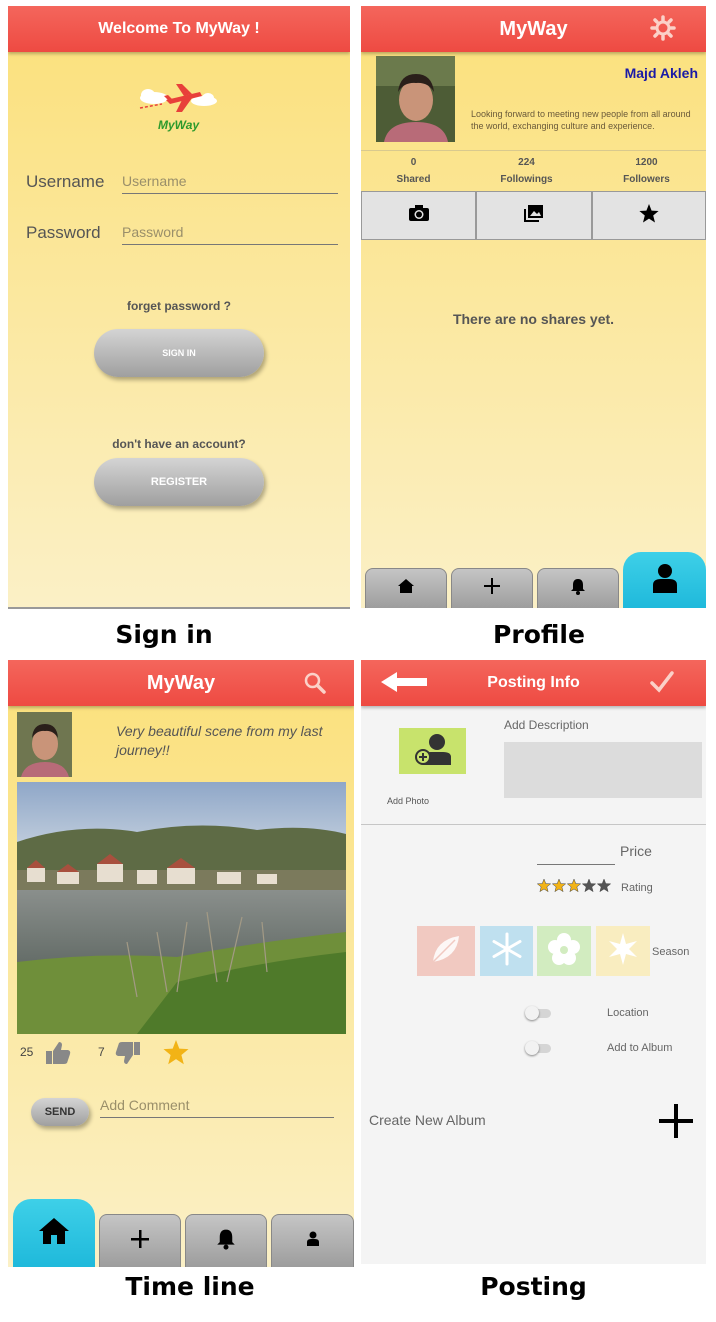  Describe the element at coordinates (663, 31) in the screenshot. I see `settings-gear-icon` at that location.